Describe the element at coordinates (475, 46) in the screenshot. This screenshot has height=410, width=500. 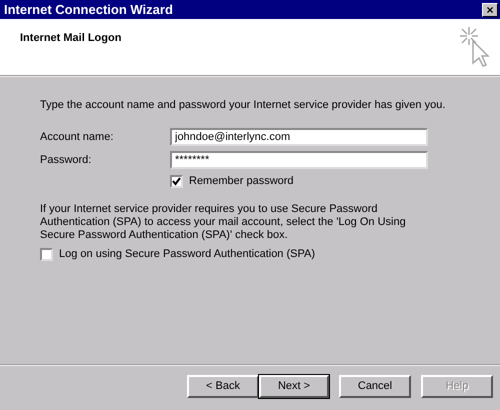
I see `cursor-sparkle-icon` at that location.